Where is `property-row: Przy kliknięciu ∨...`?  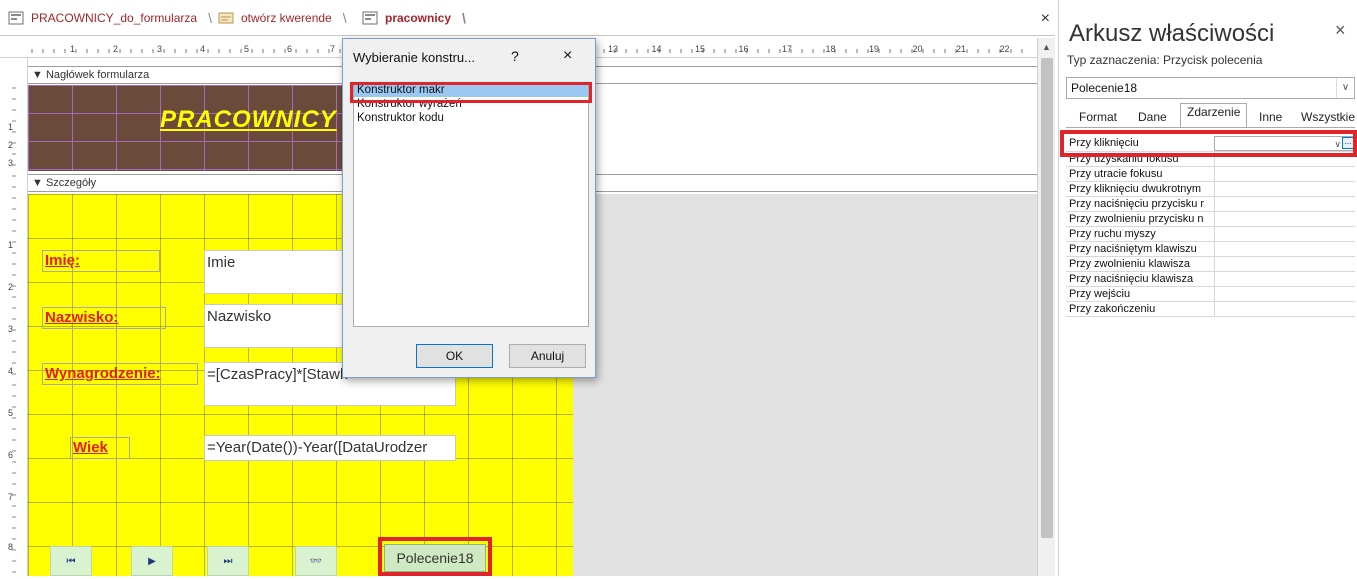 property-row: Przy kliknięciu ∨... is located at coordinates (1210, 144).